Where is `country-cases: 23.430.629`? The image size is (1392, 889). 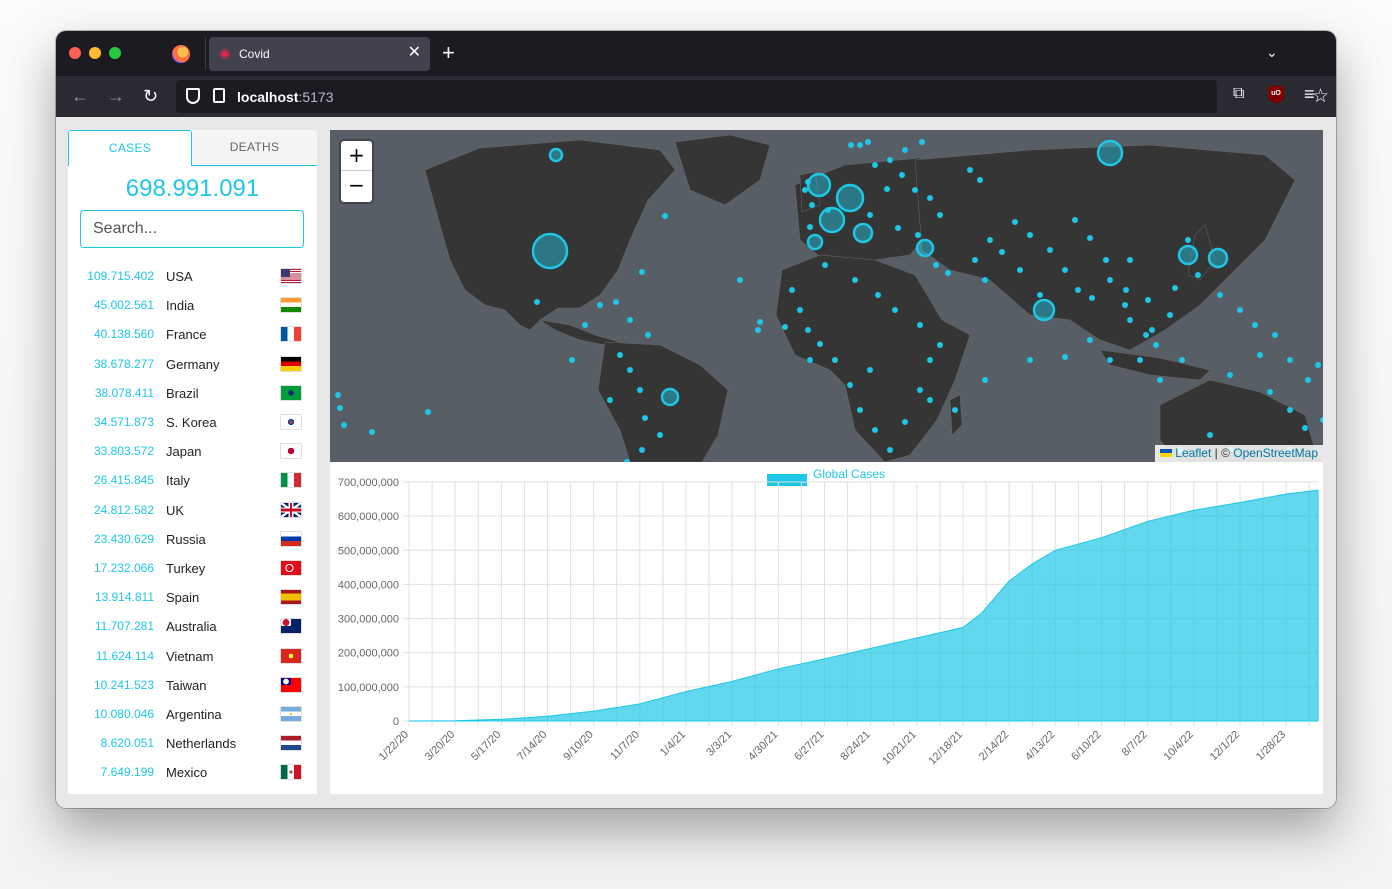
country-cases: 23.430.629 is located at coordinates (123, 538).